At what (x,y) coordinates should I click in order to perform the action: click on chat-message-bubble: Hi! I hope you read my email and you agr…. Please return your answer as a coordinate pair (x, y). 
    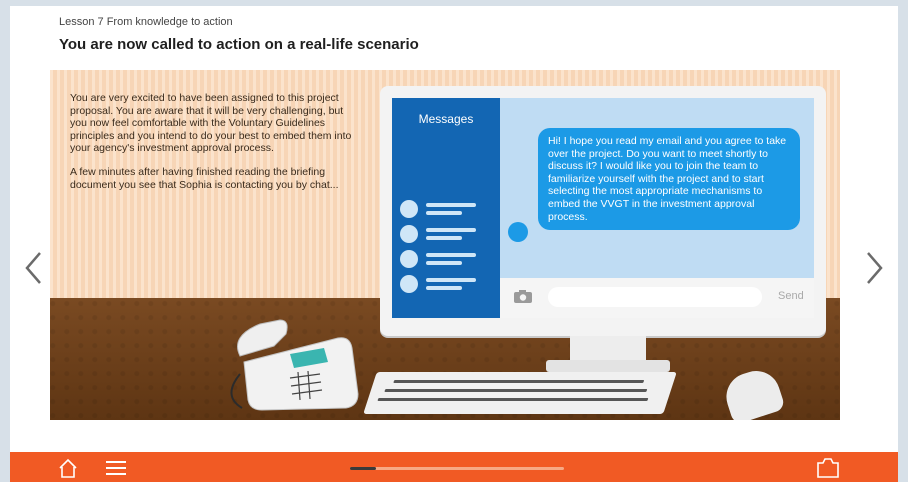
    Looking at the image, I should click on (669, 179).